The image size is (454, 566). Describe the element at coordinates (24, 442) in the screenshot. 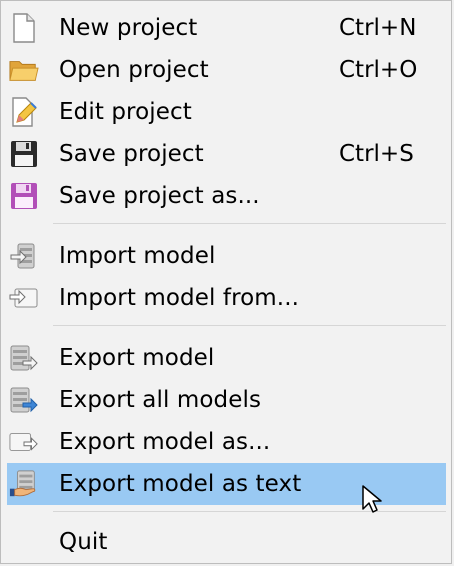

I see `export-as-icon` at that location.